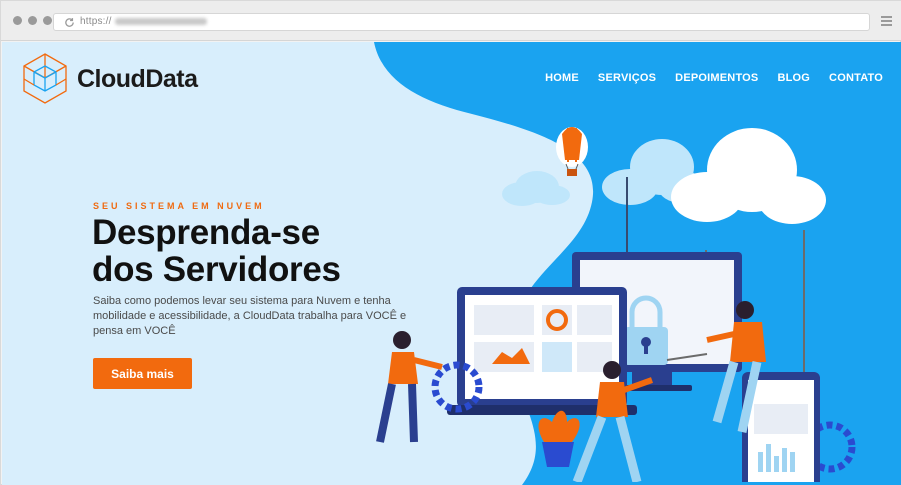  I want to click on nav-home: HOME, so click(562, 78).